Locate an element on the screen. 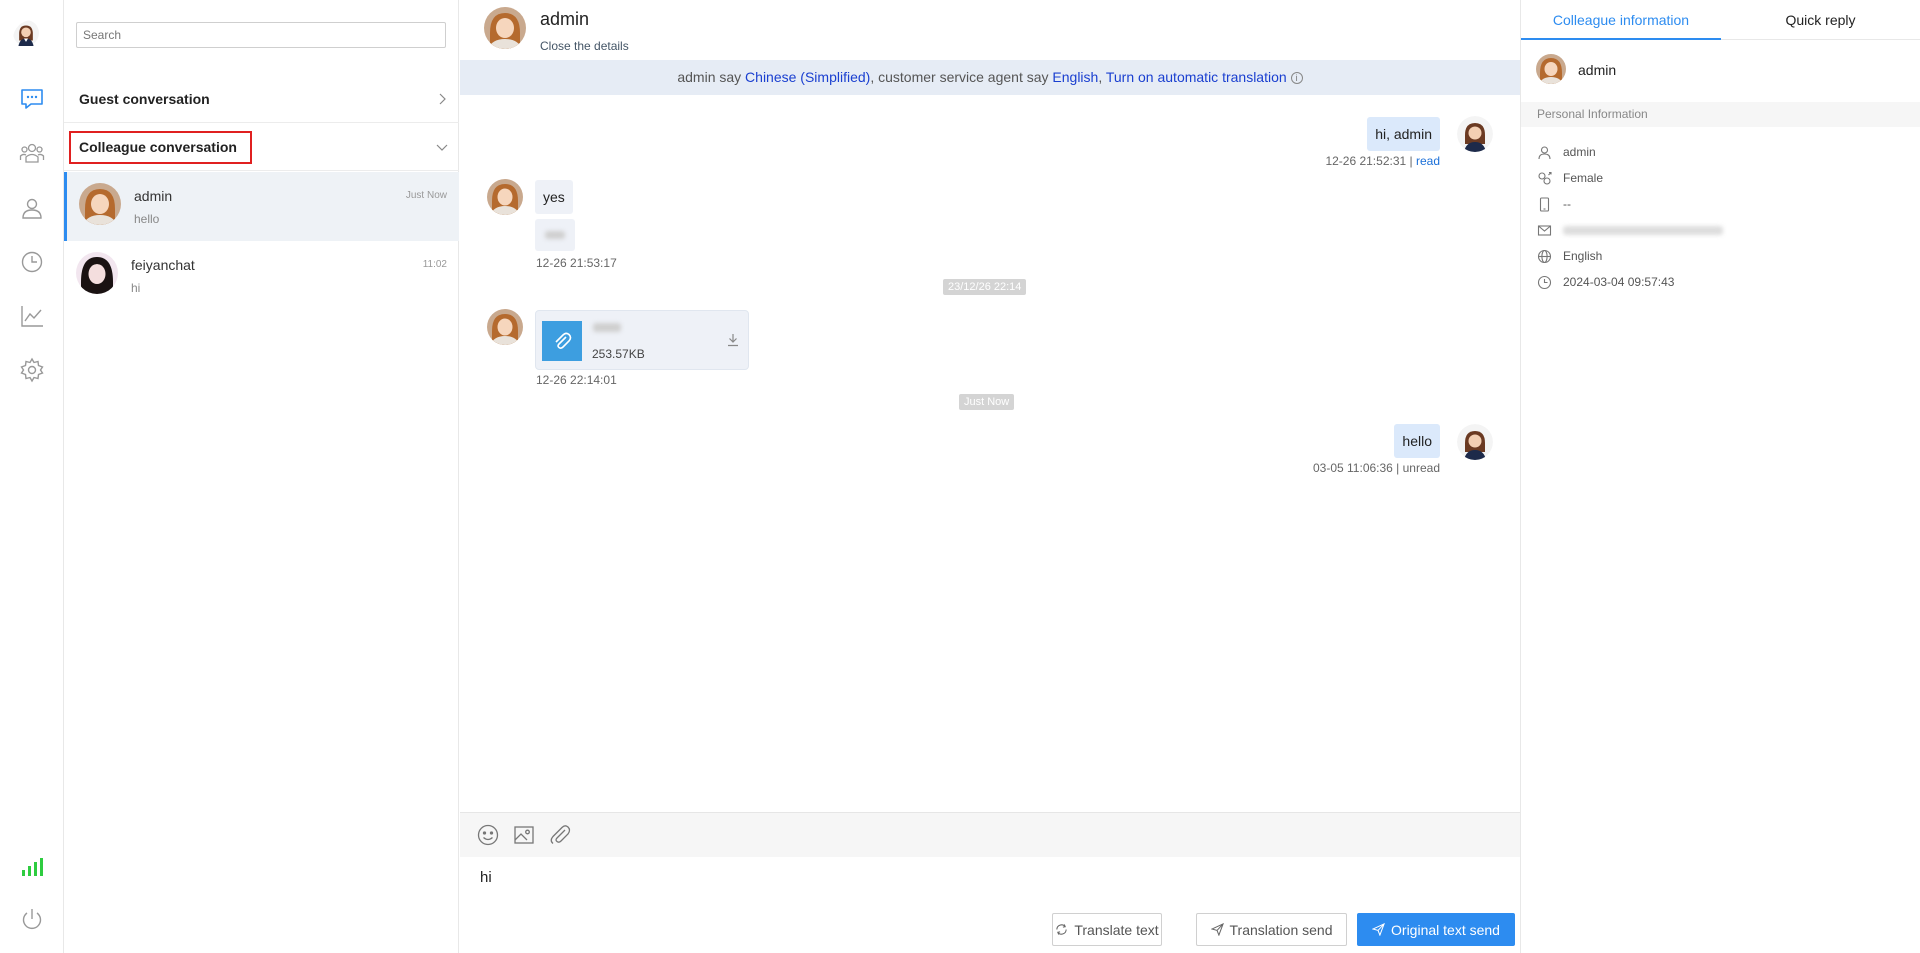 This screenshot has height=953, width=1920. download-icon is located at coordinates (733, 340).